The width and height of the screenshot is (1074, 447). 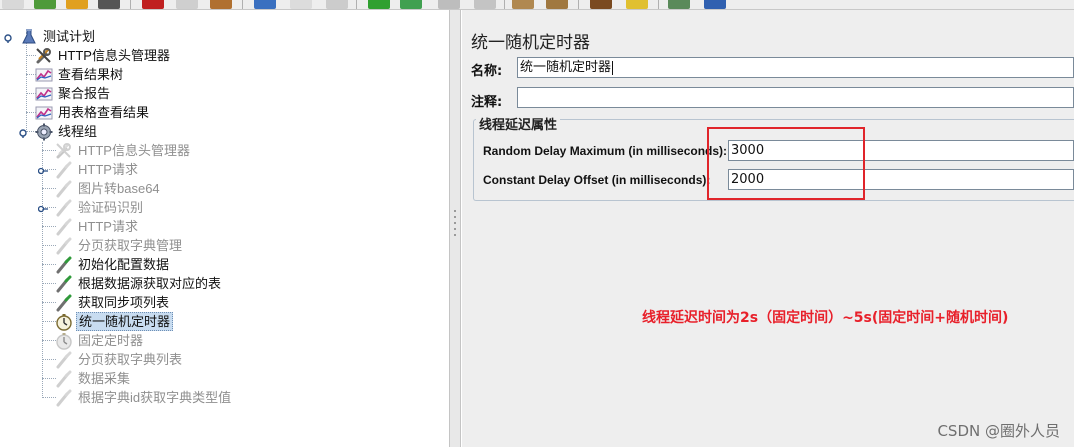 I want to click on name-field: 统一随机定时器, so click(x=795, y=67).